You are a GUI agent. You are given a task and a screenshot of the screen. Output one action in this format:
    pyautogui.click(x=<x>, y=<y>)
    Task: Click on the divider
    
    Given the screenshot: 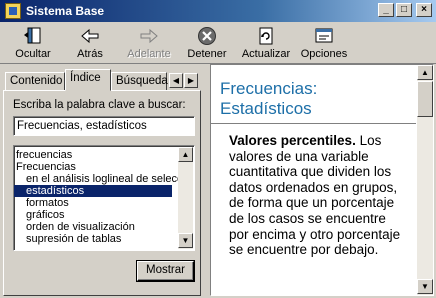 What is the action you would take?
    pyautogui.click(x=313, y=124)
    